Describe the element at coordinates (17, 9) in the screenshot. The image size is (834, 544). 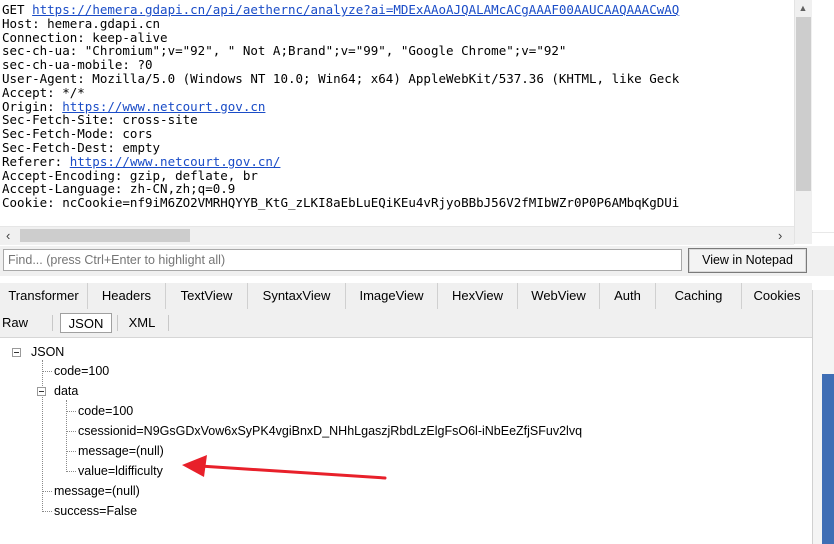
I see `request-line-text: GET` at that location.